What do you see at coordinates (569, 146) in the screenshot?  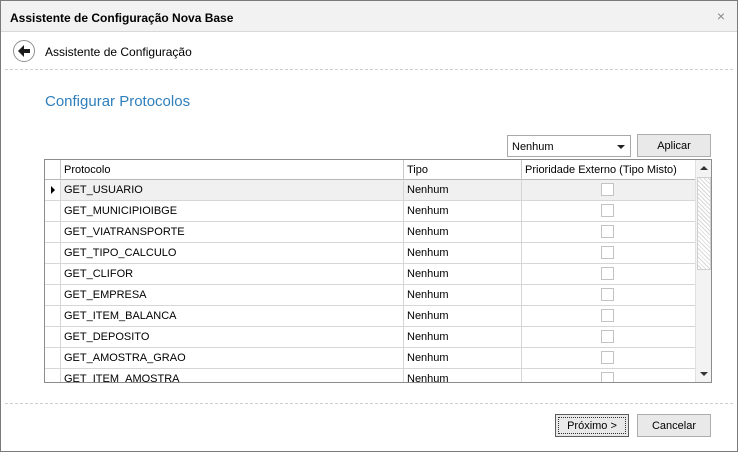 I see `tipo-select: Nenhum` at bounding box center [569, 146].